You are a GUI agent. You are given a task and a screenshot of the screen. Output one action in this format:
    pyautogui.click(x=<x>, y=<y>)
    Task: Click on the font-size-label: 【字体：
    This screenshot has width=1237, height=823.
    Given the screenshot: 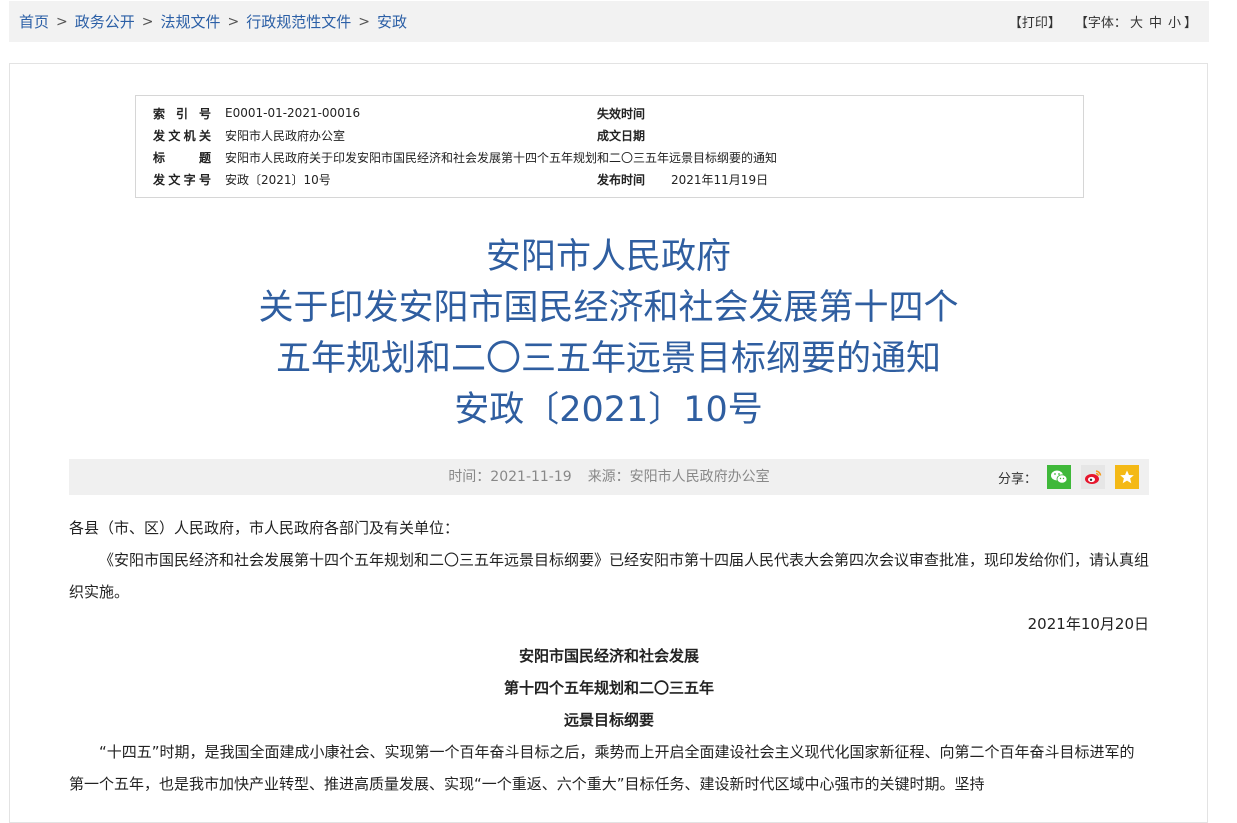 What is the action you would take?
    pyautogui.click(x=1100, y=23)
    